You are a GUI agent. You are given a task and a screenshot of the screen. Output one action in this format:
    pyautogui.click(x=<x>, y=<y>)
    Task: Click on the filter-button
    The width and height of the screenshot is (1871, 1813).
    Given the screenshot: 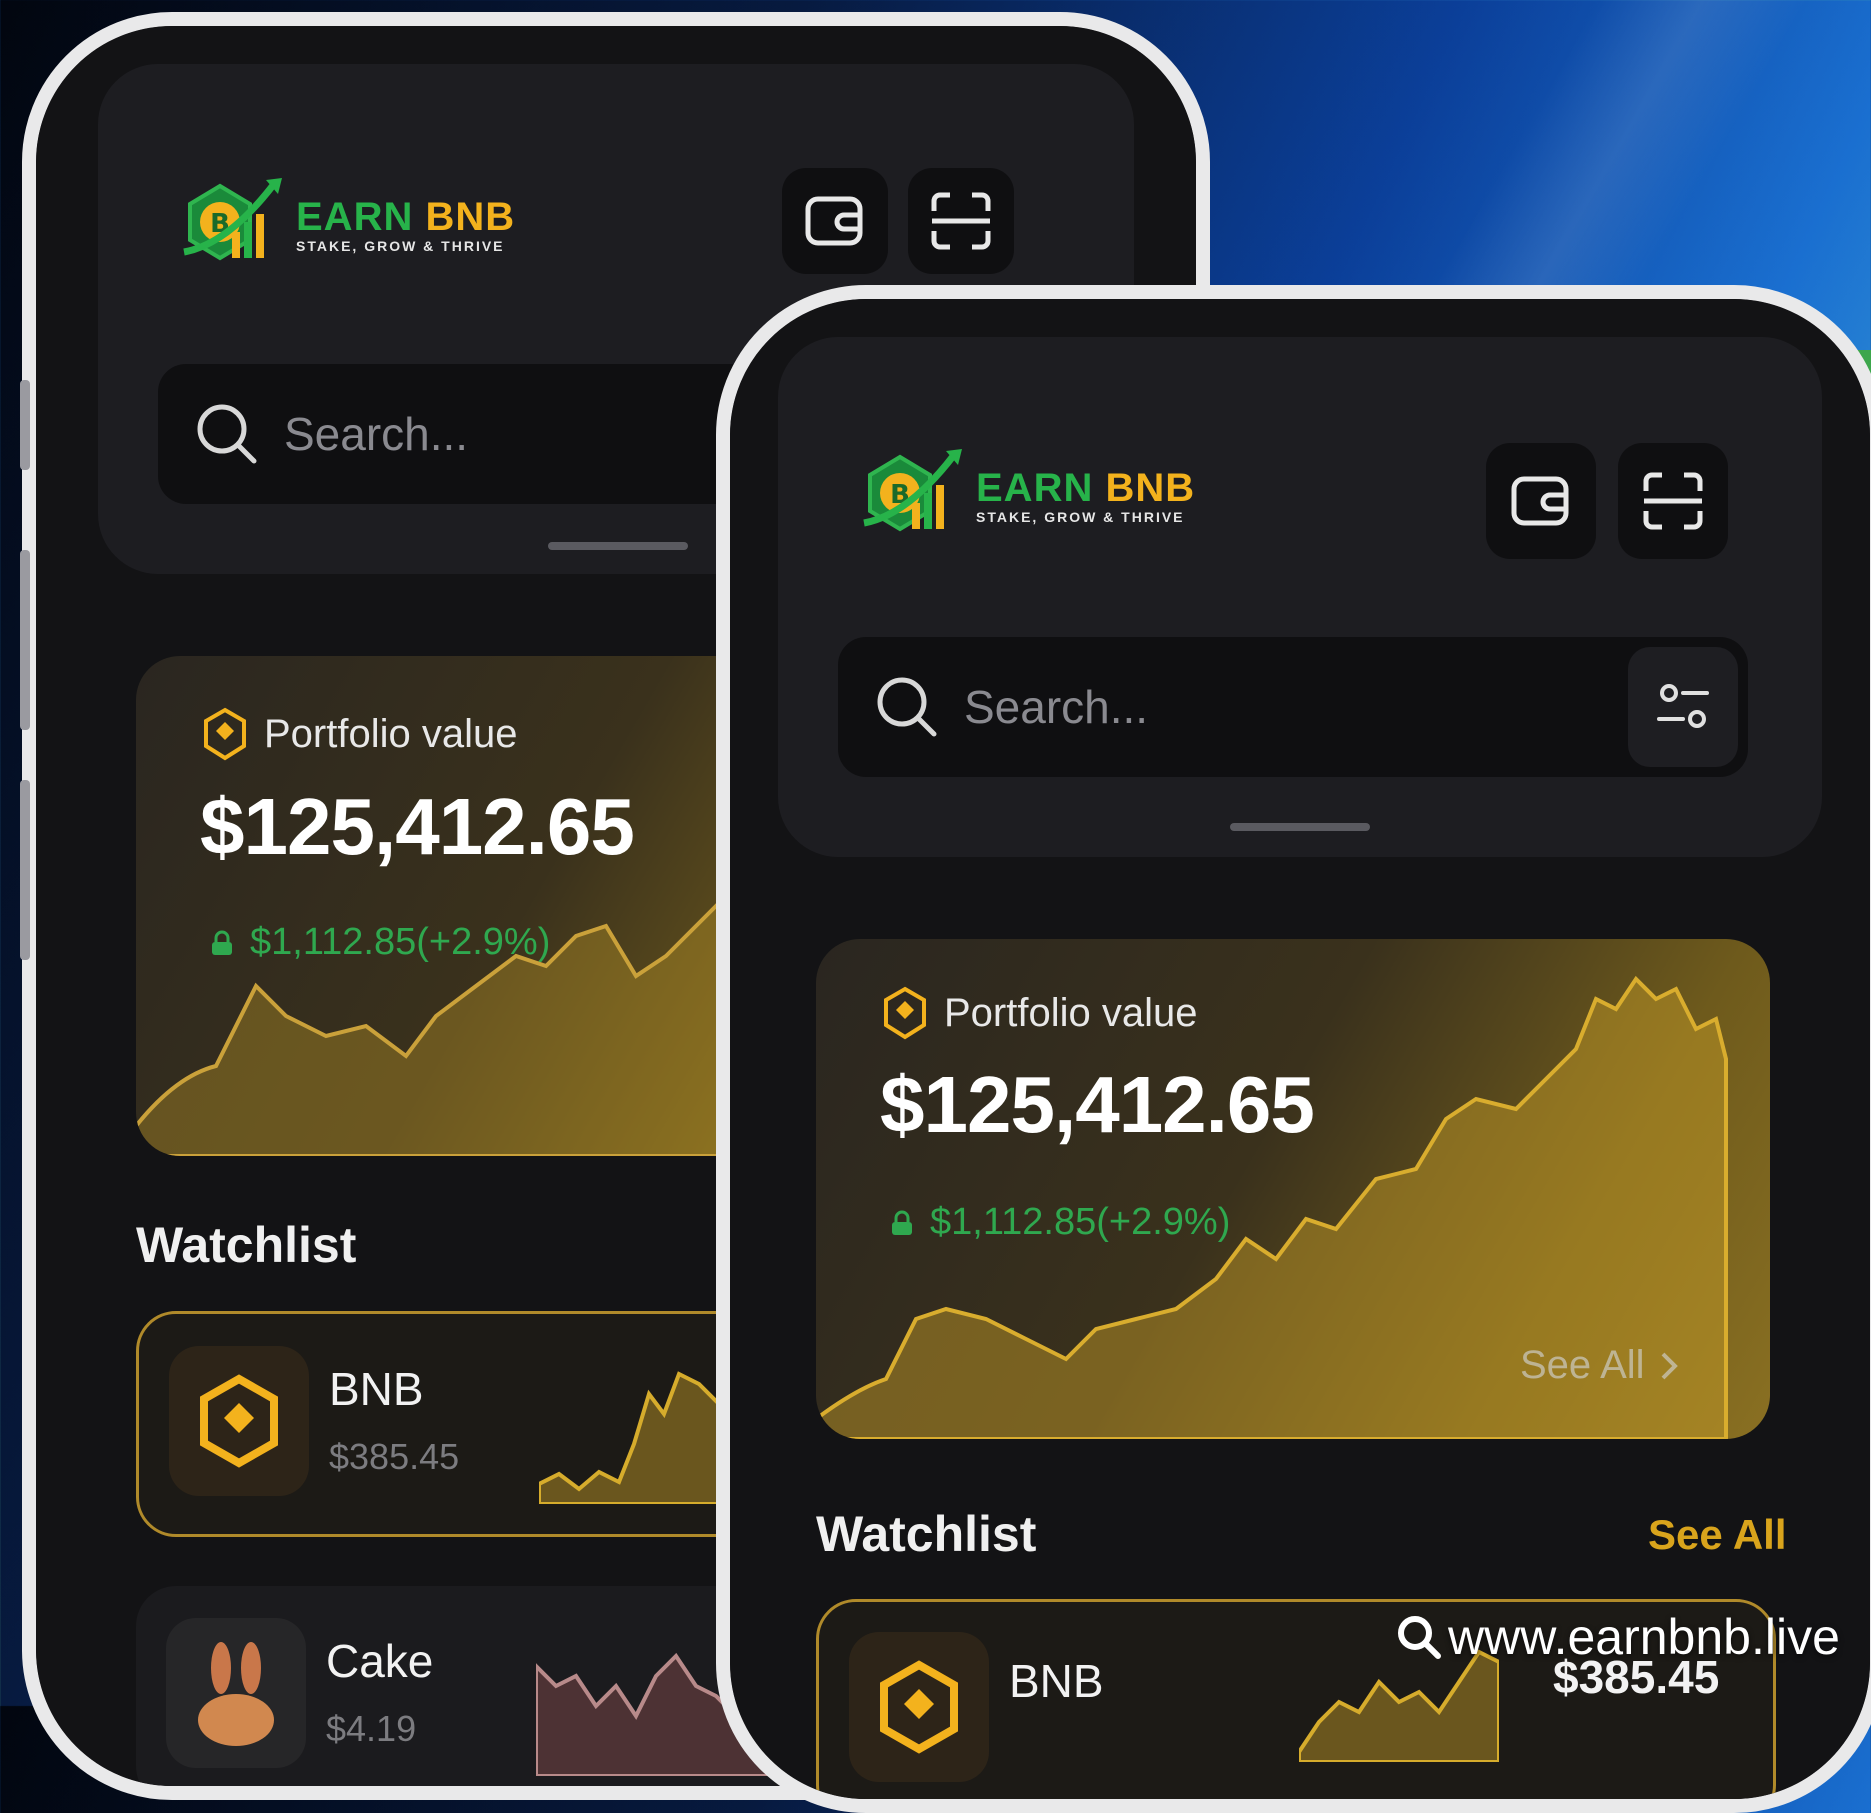 What is the action you would take?
    pyautogui.click(x=1683, y=707)
    